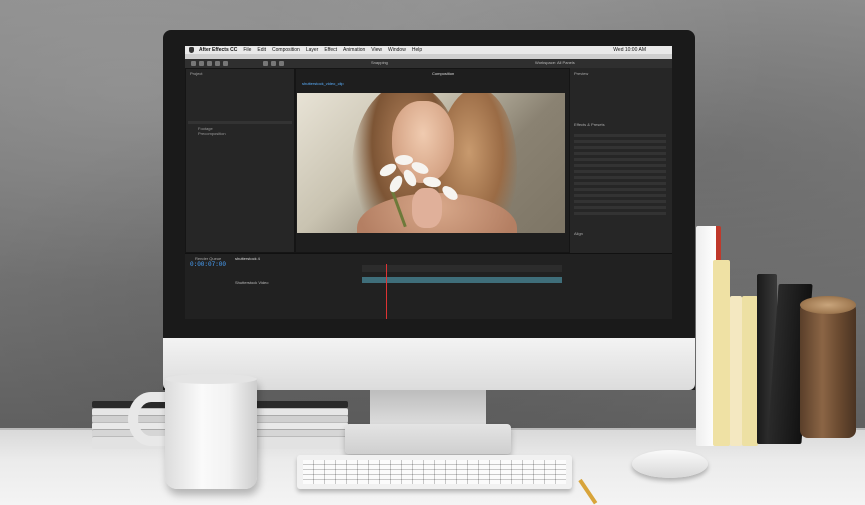  I want to click on layer-track-bar, so click(462, 280).